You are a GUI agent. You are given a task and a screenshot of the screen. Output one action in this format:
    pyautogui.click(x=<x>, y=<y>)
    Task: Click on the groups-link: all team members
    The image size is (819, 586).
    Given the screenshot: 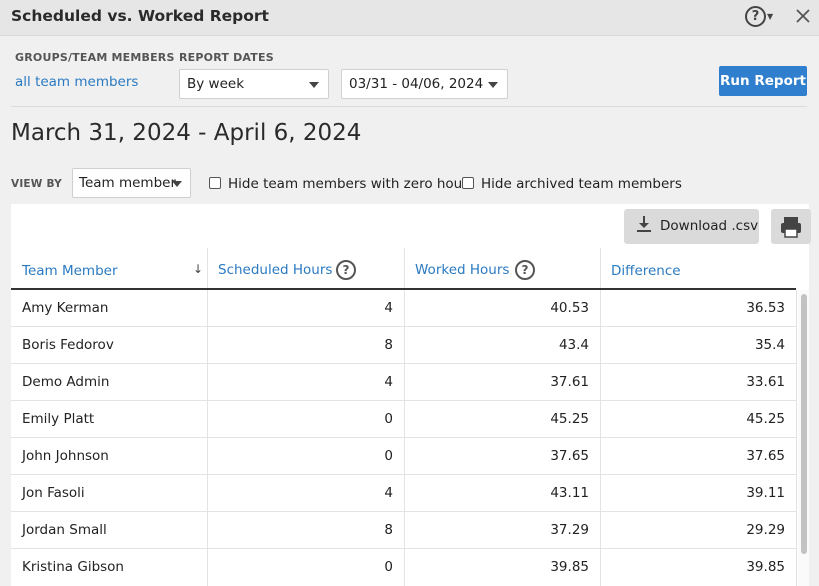 What is the action you would take?
    pyautogui.click(x=76, y=82)
    